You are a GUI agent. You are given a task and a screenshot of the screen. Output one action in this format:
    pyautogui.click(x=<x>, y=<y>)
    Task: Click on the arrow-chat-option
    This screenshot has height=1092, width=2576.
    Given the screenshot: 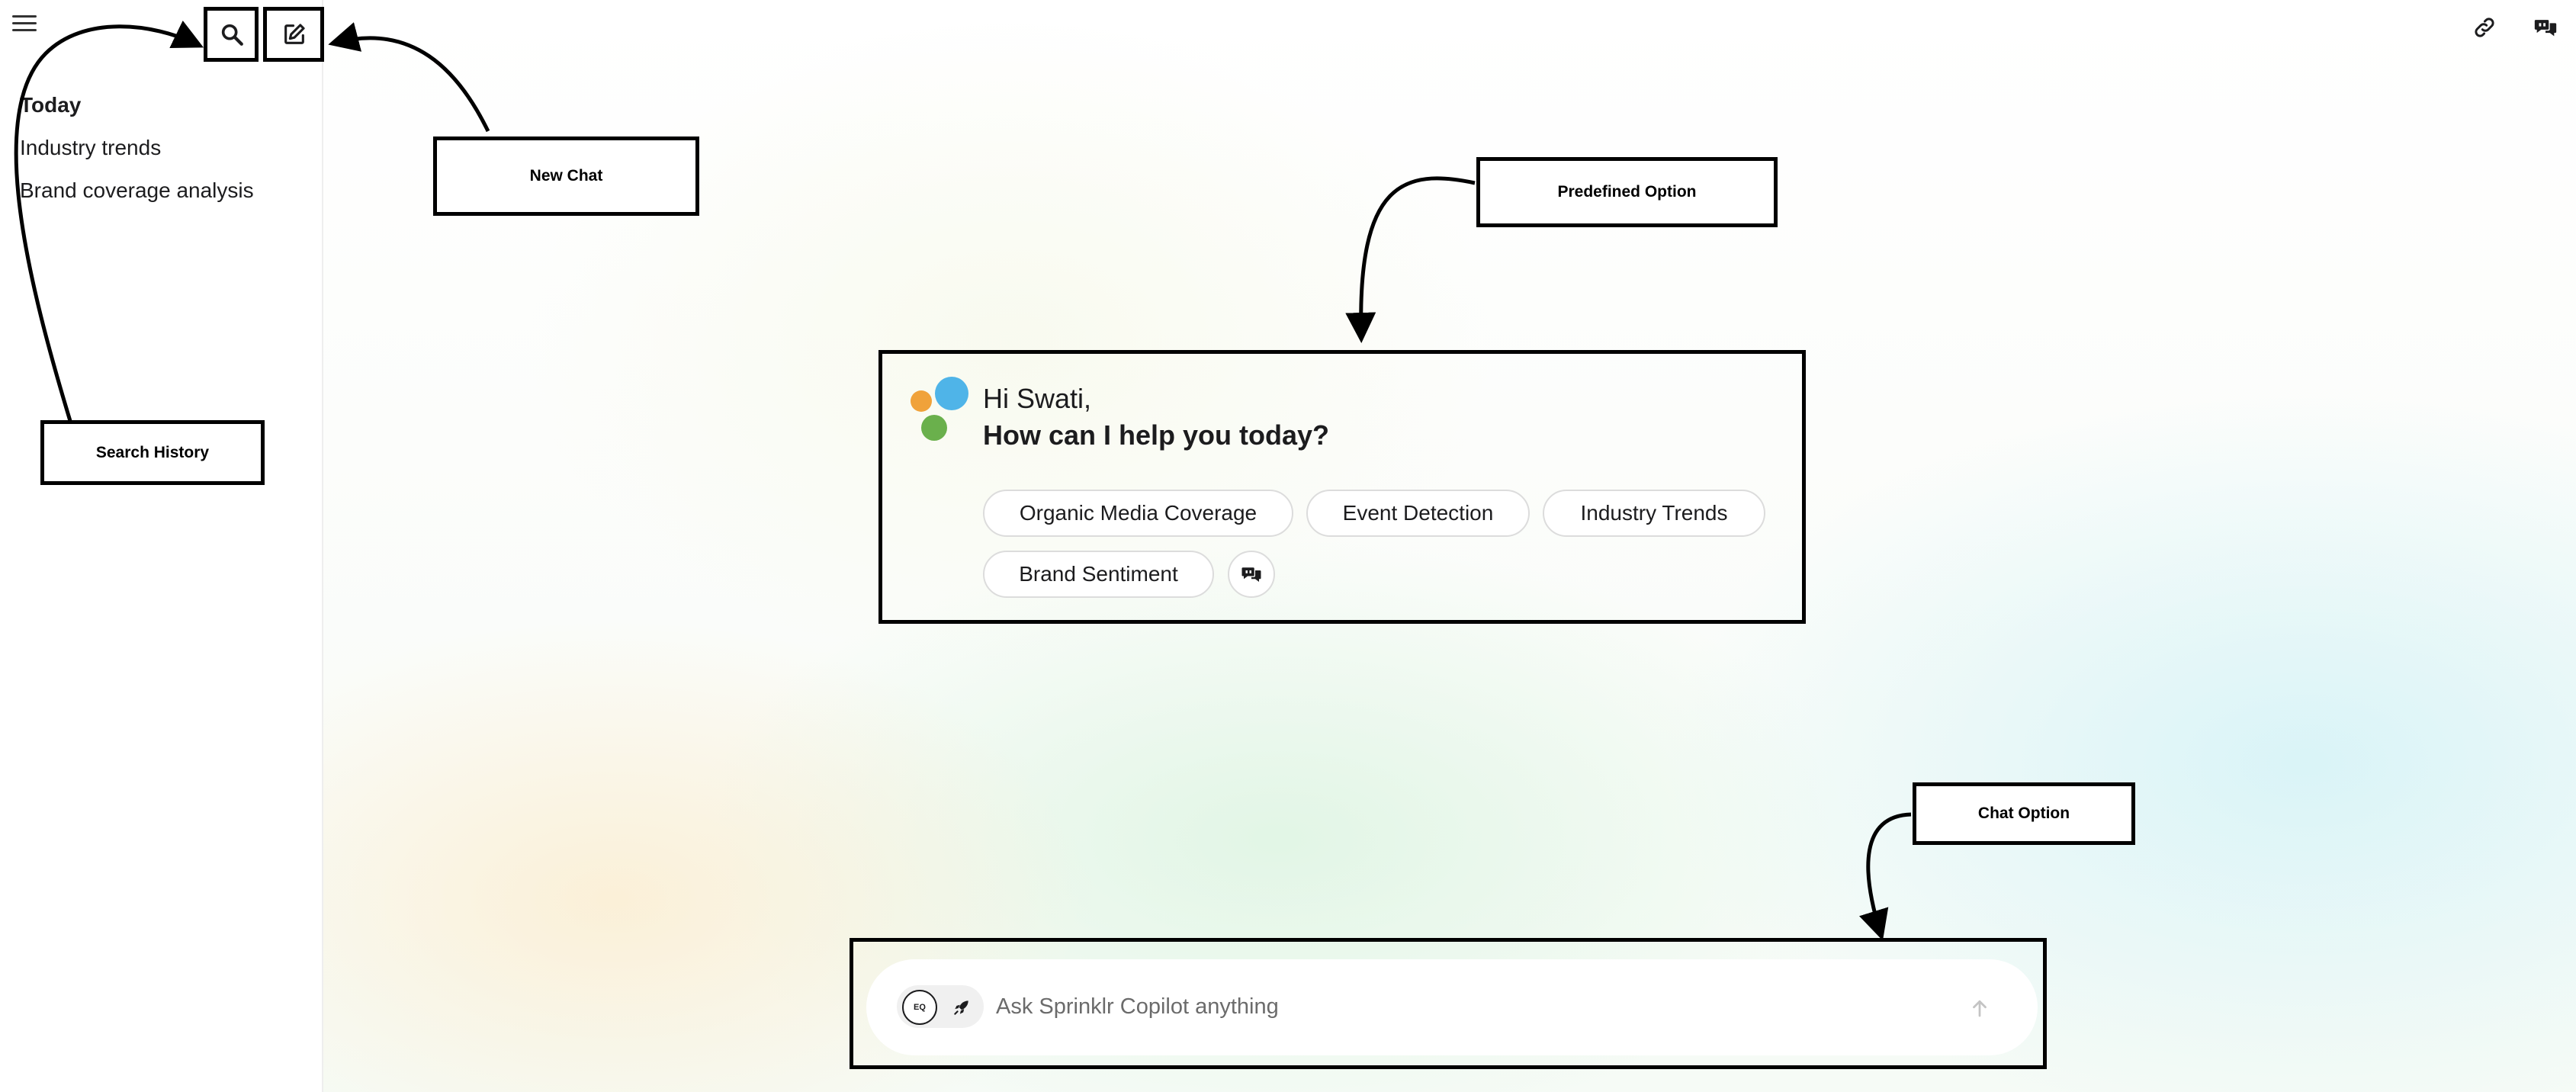 What is the action you would take?
    pyautogui.click(x=1885, y=876)
    